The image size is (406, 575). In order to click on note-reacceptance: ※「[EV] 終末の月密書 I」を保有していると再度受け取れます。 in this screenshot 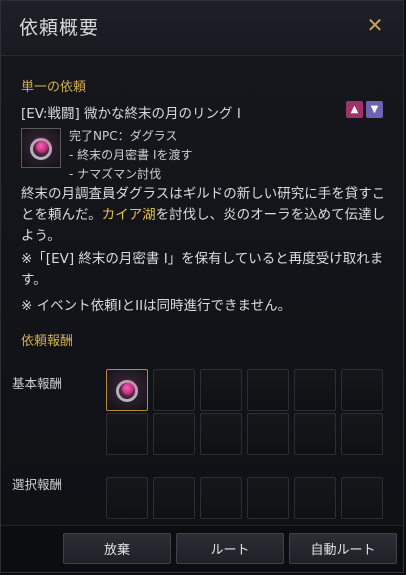, I will do `click(202, 269)`.